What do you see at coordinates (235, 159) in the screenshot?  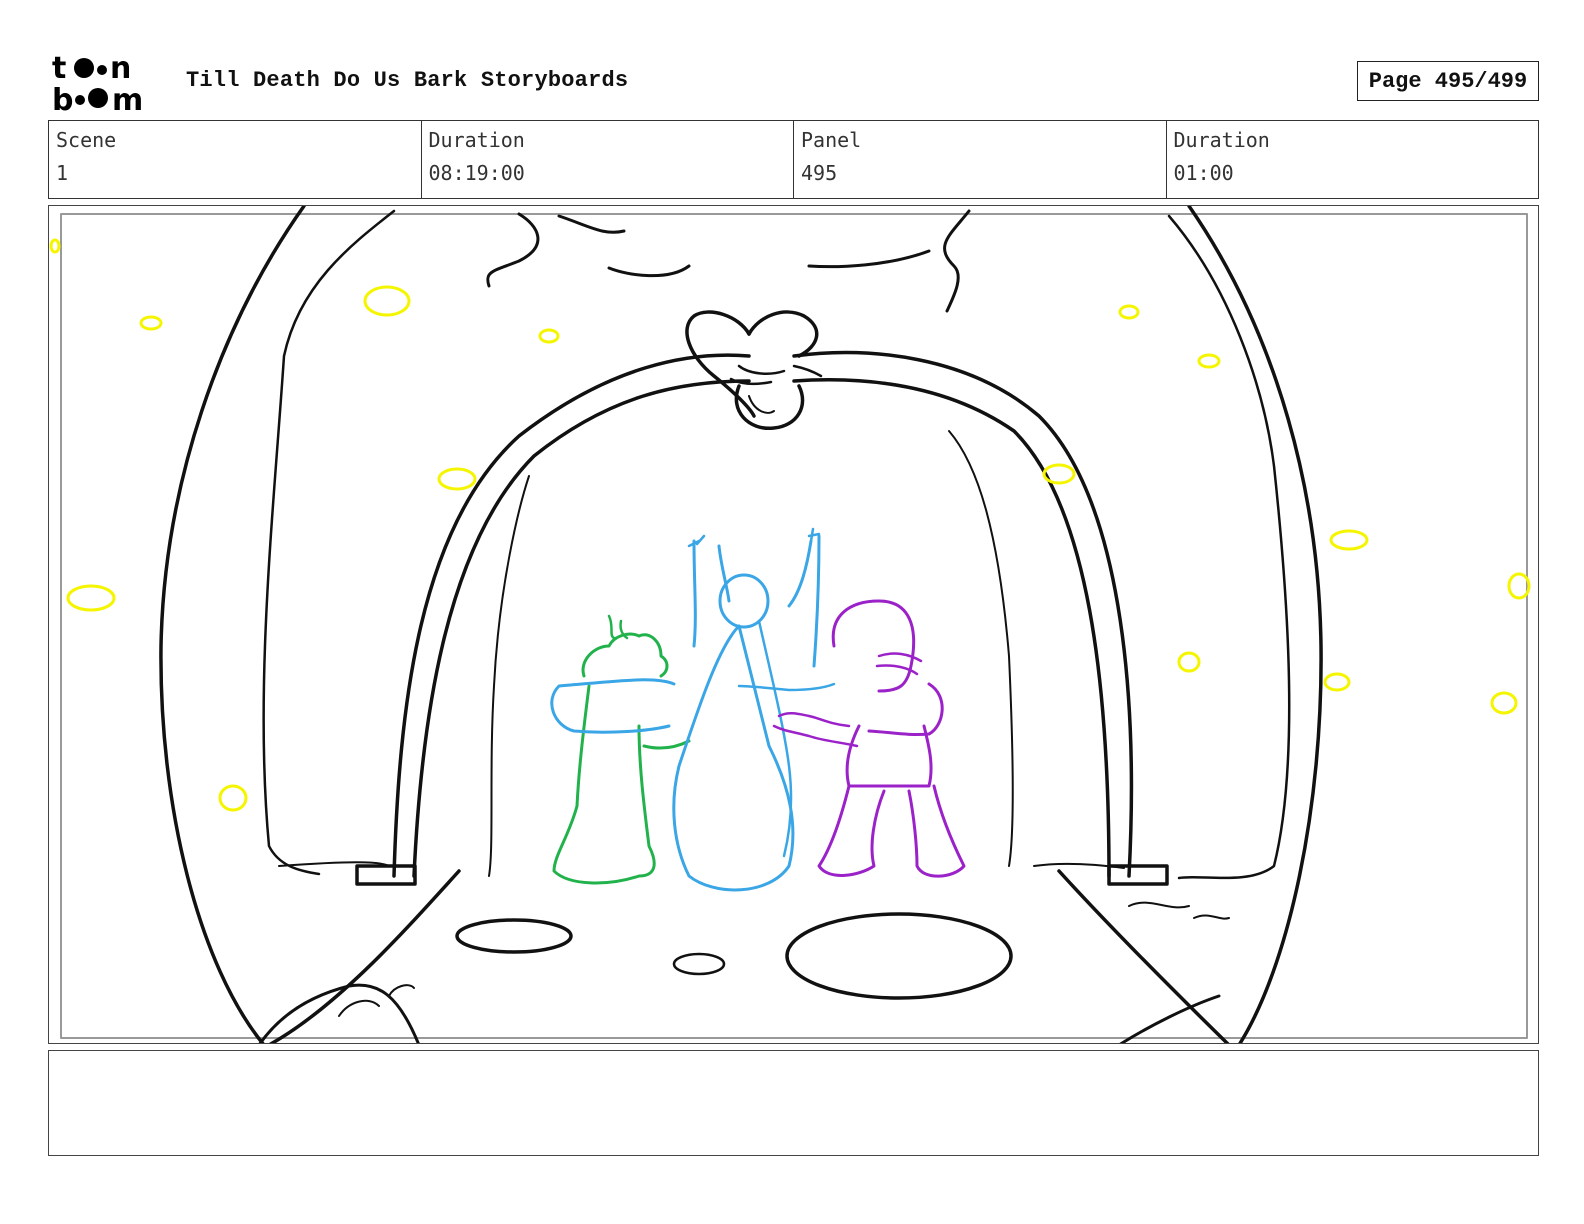 I see `scene-cell: Scene 1` at bounding box center [235, 159].